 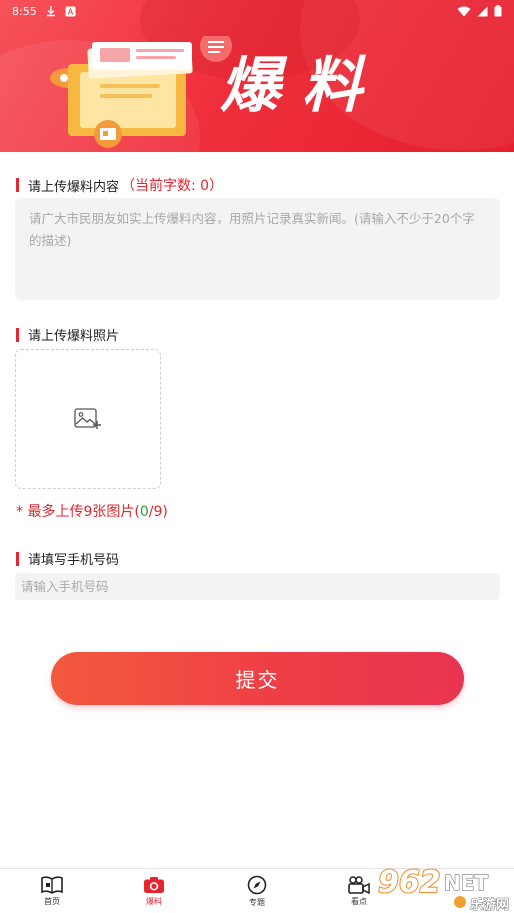 What do you see at coordinates (257, 902) in the screenshot?
I see `tab-label: 专题` at bounding box center [257, 902].